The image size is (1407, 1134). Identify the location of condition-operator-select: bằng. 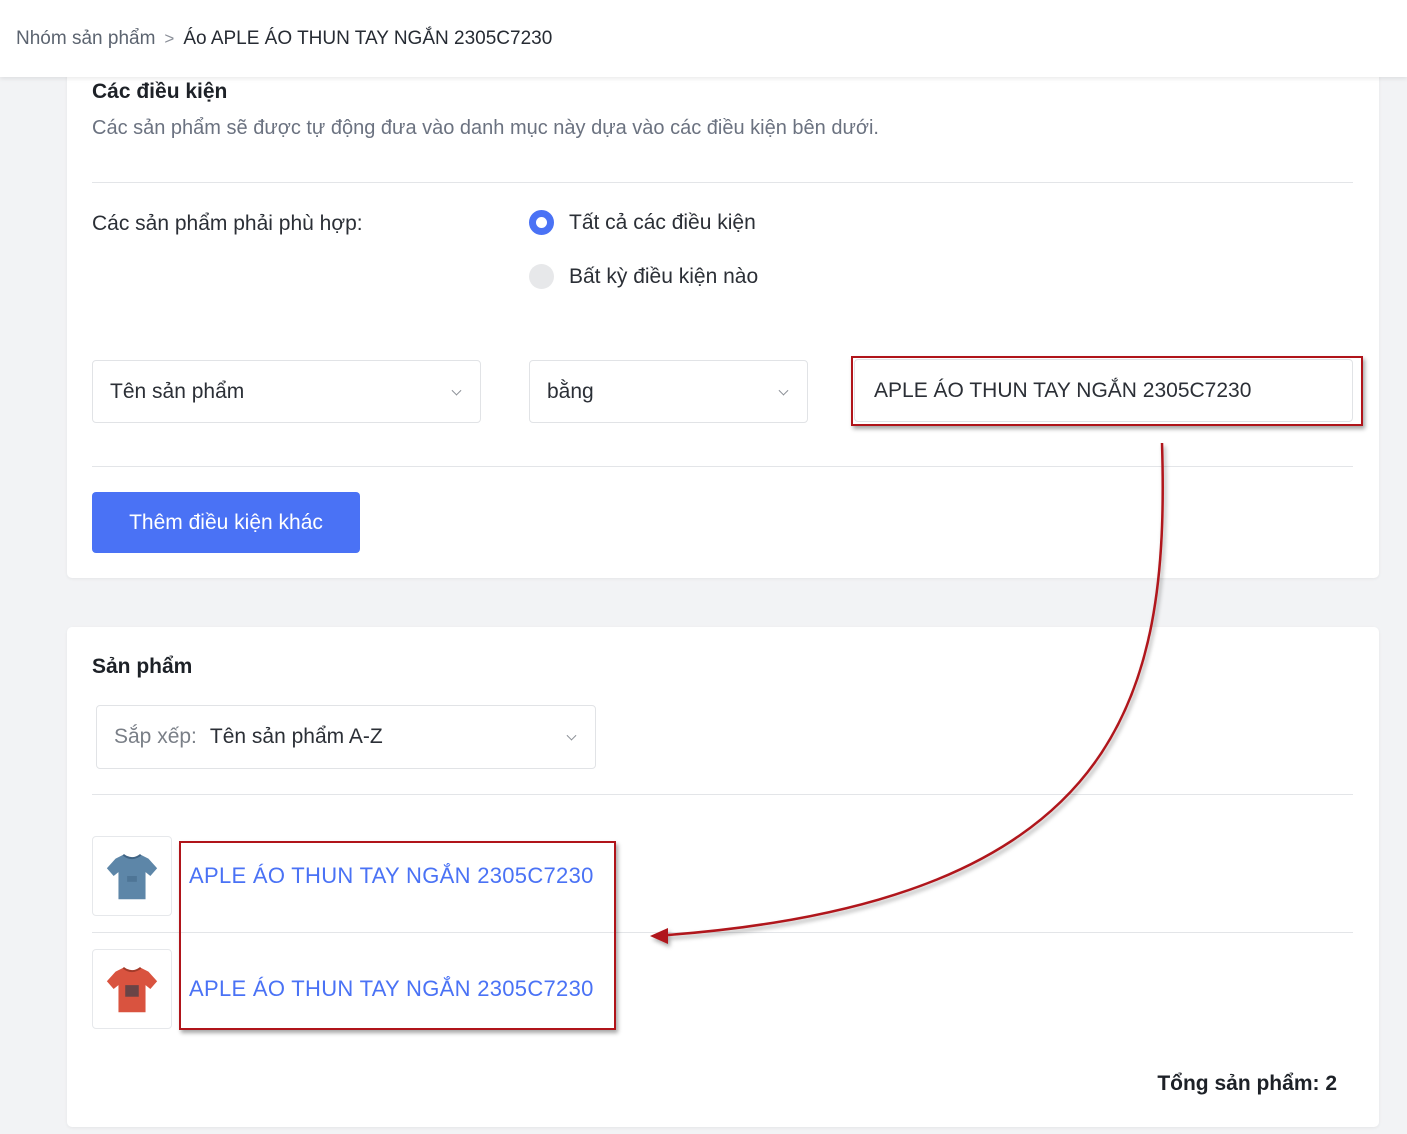
(668, 391).